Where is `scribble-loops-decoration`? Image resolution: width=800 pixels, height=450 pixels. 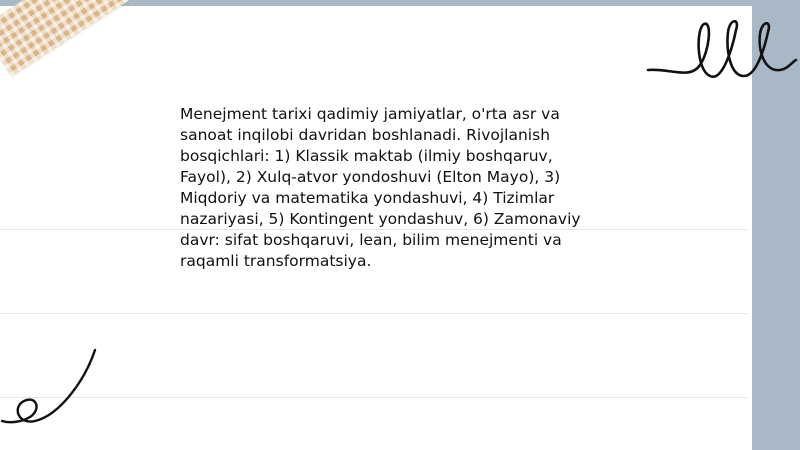 scribble-loops-decoration is located at coordinates (722, 48).